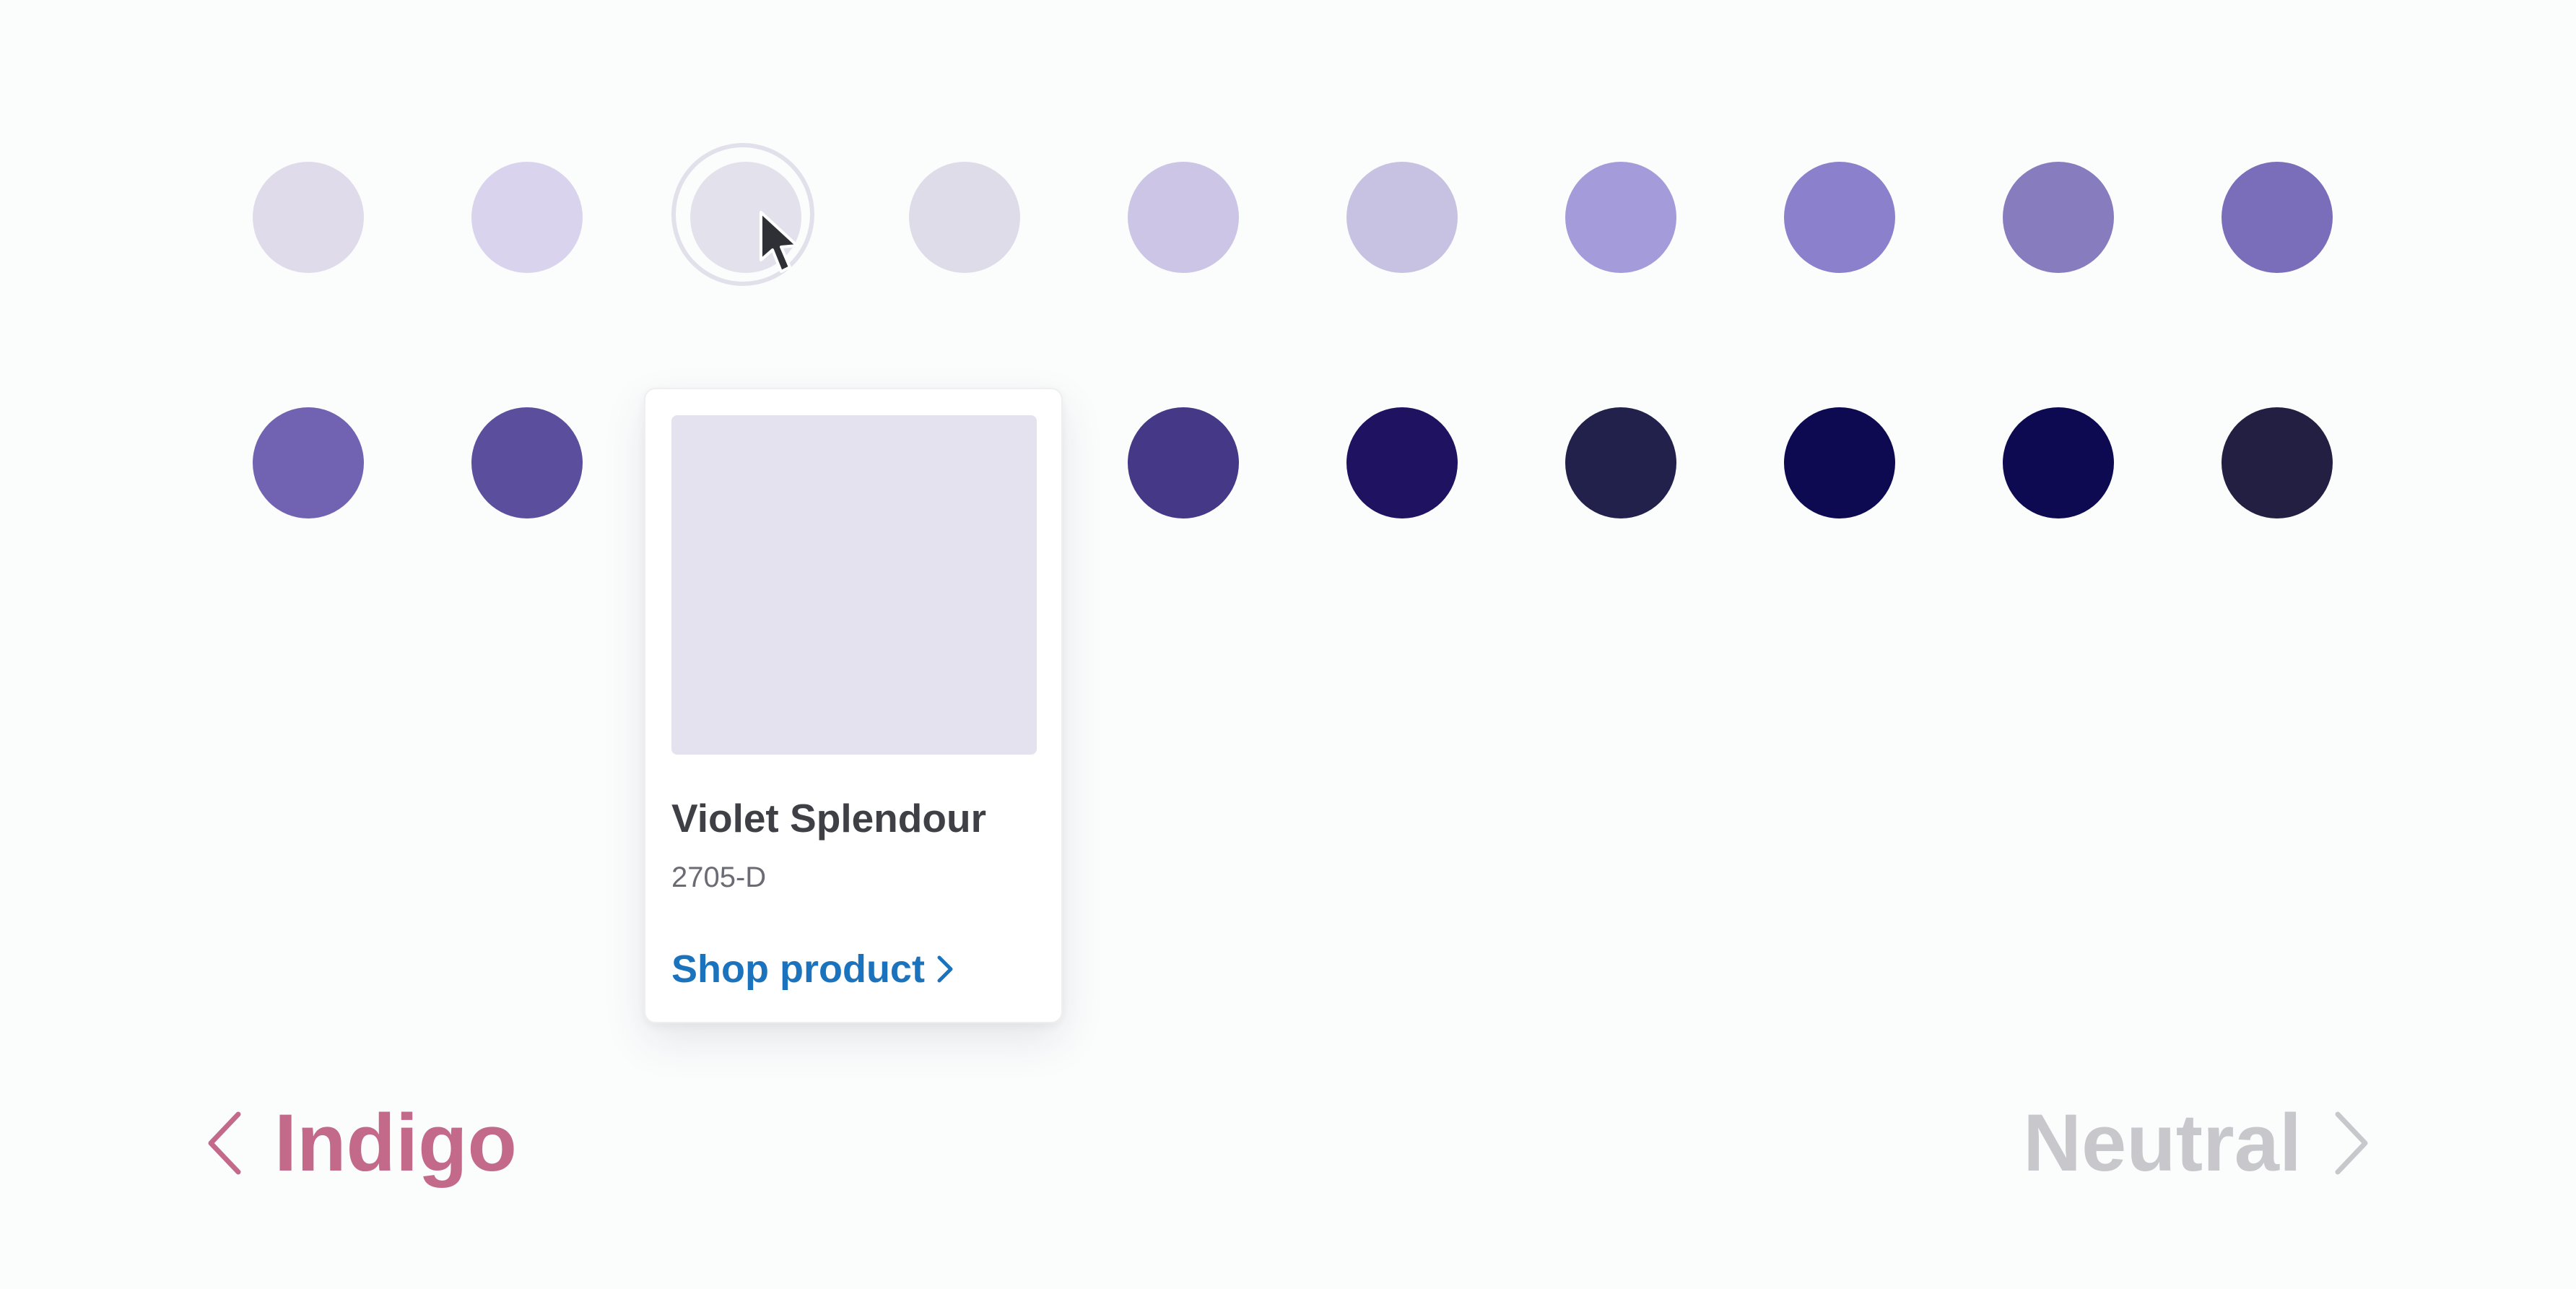  I want to click on shop-product-link: Shop product, so click(813, 969).